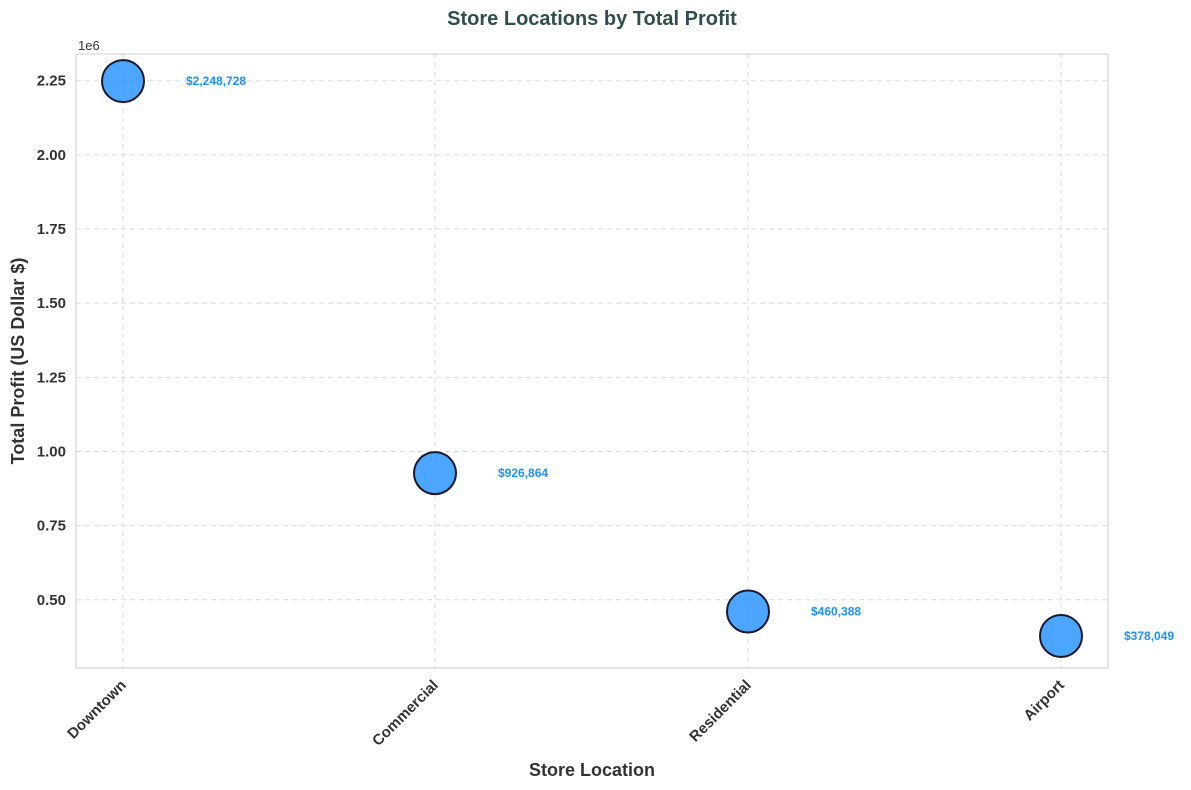 The height and width of the screenshot is (790, 1191). Describe the element at coordinates (89, 45) in the screenshot. I see `y-offset-label: 1e6` at that location.